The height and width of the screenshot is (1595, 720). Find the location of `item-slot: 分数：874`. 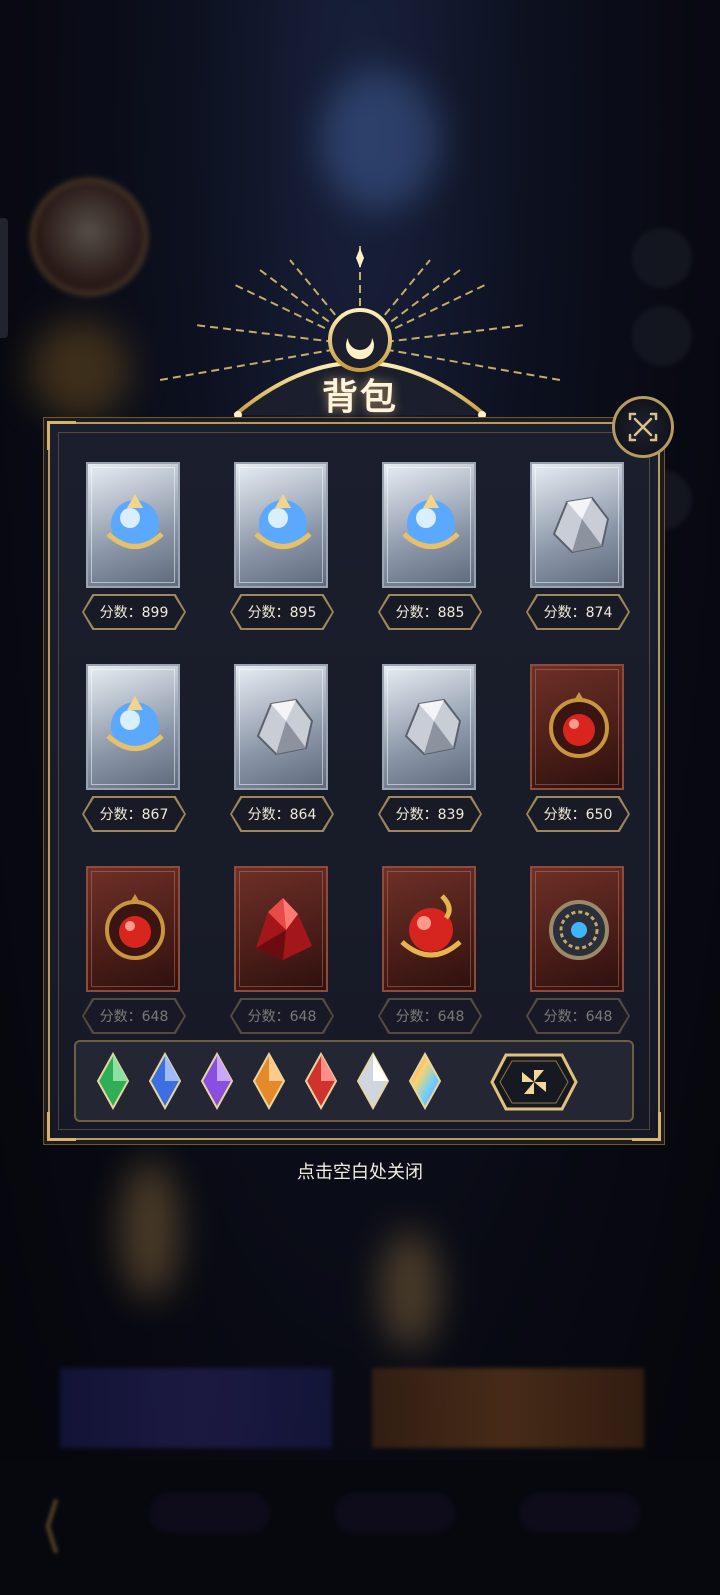

item-slot: 分数：874 is located at coordinates (578, 548).